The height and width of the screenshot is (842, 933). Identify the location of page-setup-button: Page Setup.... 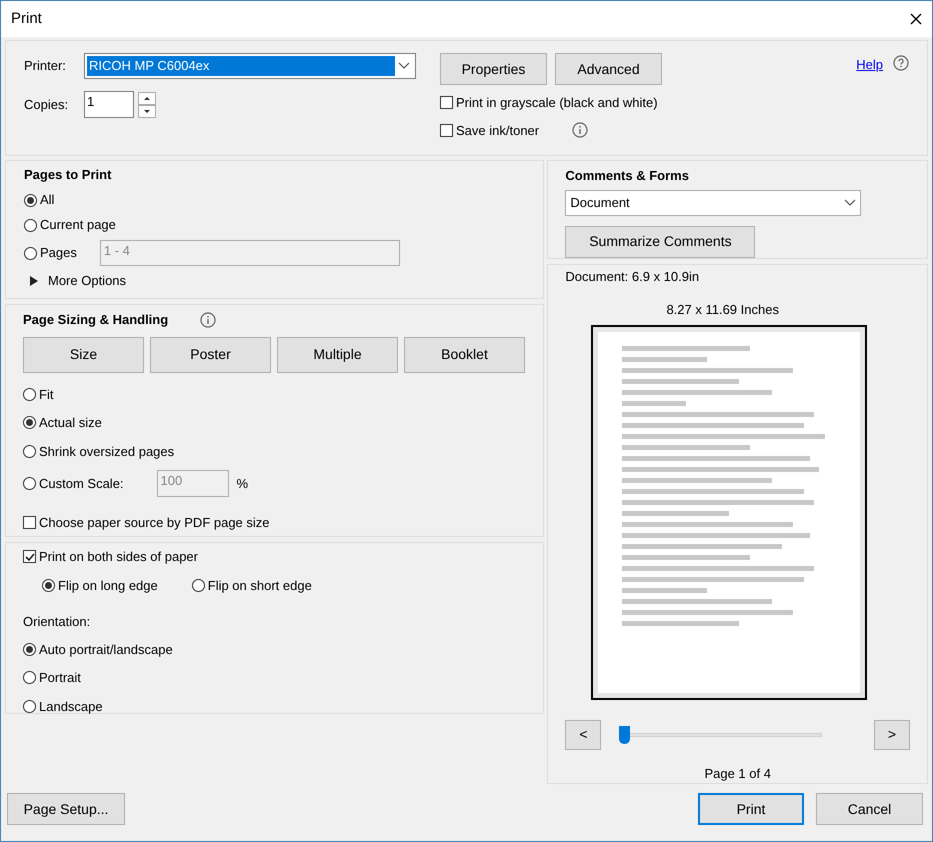
(66, 809).